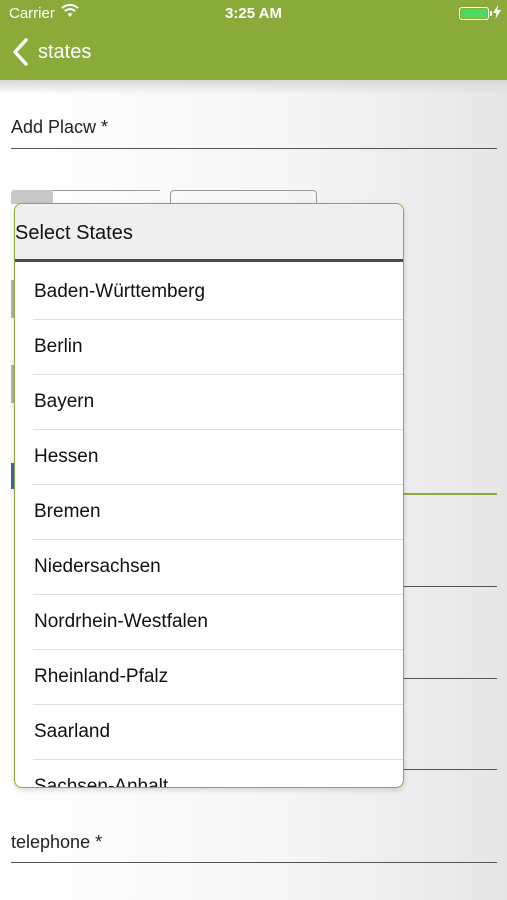  Describe the element at coordinates (218, 622) in the screenshot. I see `list-item: Nordrhein-Westfalen` at that location.